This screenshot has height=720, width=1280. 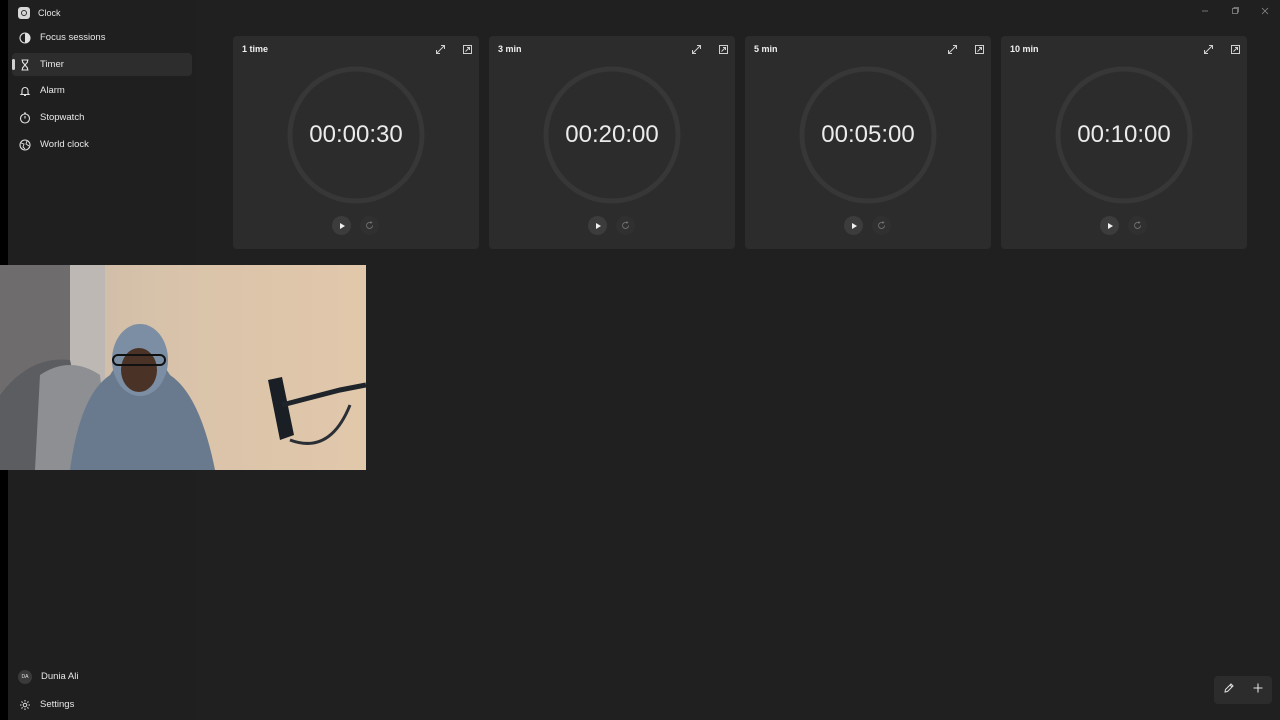 I want to click on webcam-overlay, so click(x=183, y=367).